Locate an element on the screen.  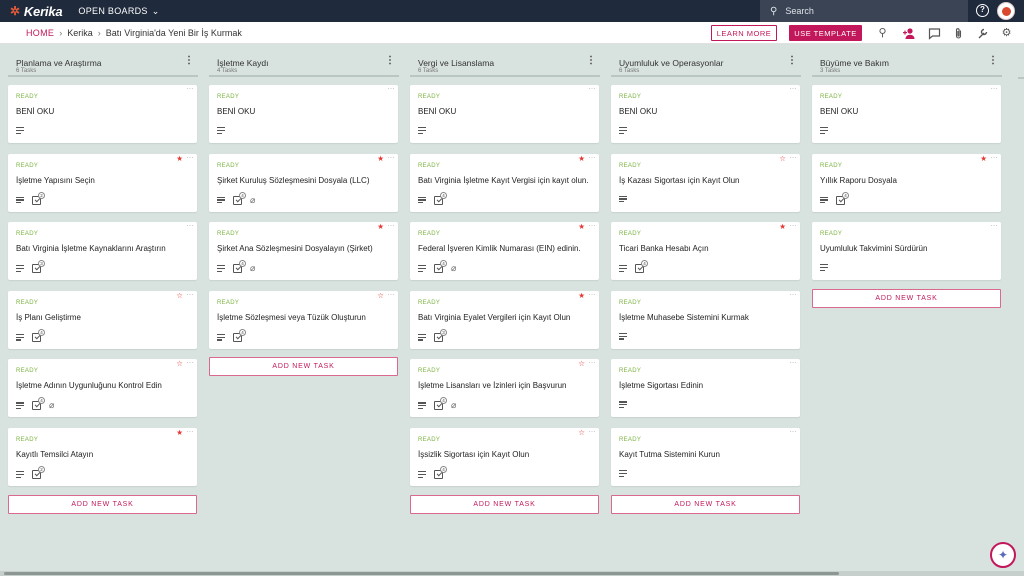
search-input: ⚲ Search is located at coordinates (864, 11).